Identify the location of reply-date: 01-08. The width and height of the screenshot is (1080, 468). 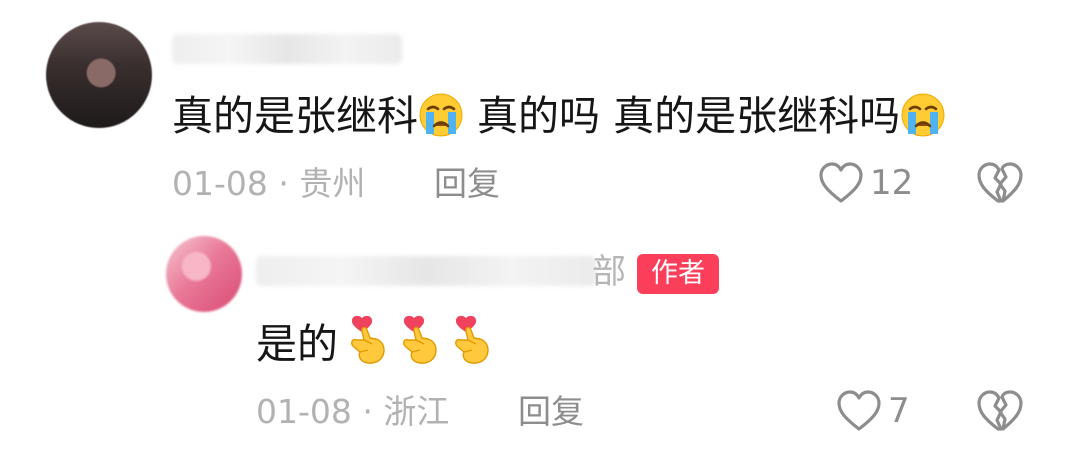
(304, 411).